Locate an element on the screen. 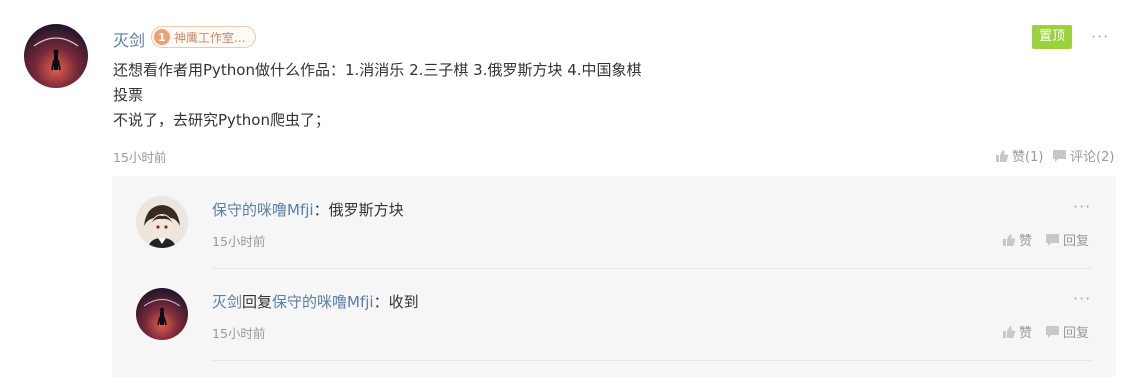  badge-level: 1 is located at coordinates (162, 37).